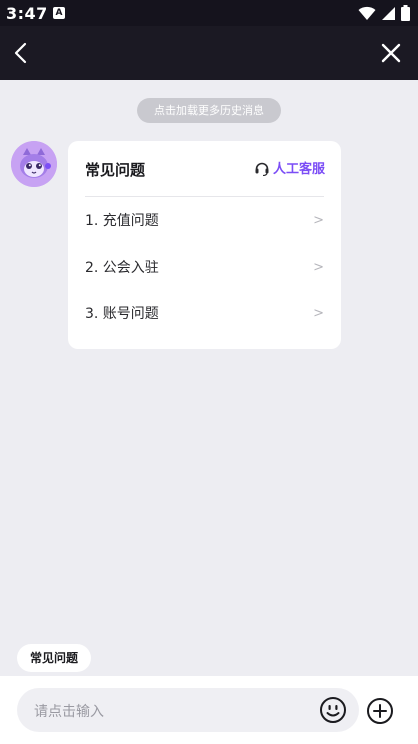  Describe the element at coordinates (115, 170) in the screenshot. I see `faq-card-title: 常见问题` at that location.